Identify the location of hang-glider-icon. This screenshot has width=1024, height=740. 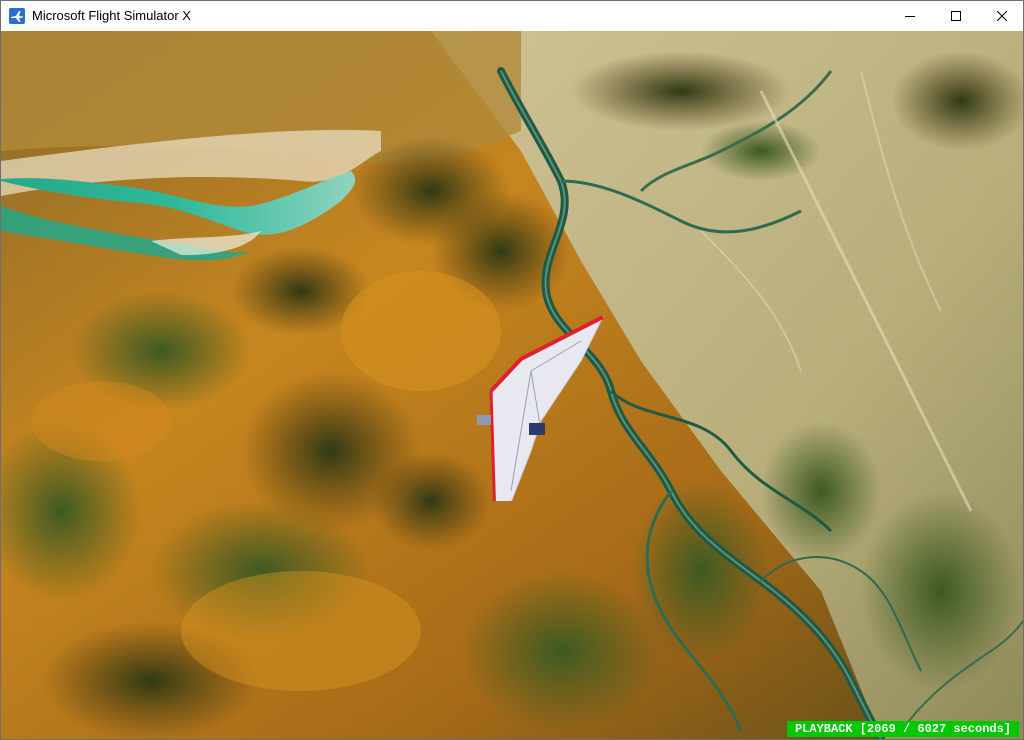
(541, 408).